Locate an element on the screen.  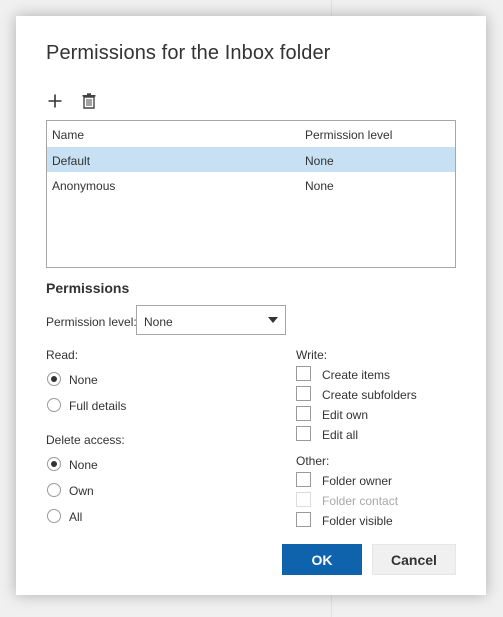
trash-icon is located at coordinates (89, 101).